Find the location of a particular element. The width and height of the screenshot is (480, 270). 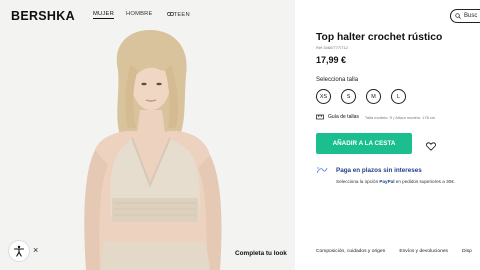

search-label: Busc is located at coordinates (471, 16).